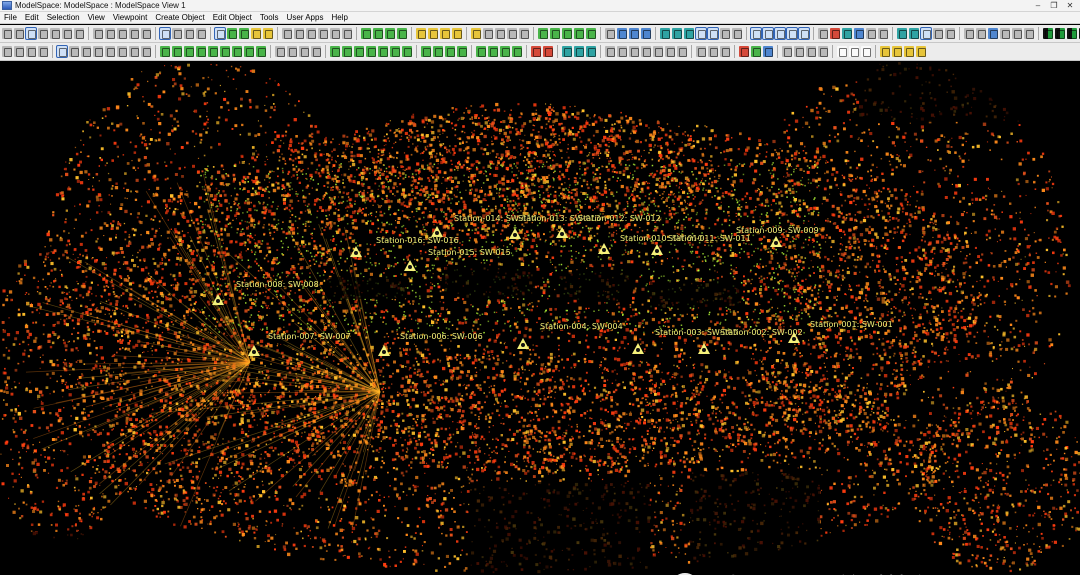 The image size is (1080, 575). I want to click on menu-view: View, so click(96, 17).